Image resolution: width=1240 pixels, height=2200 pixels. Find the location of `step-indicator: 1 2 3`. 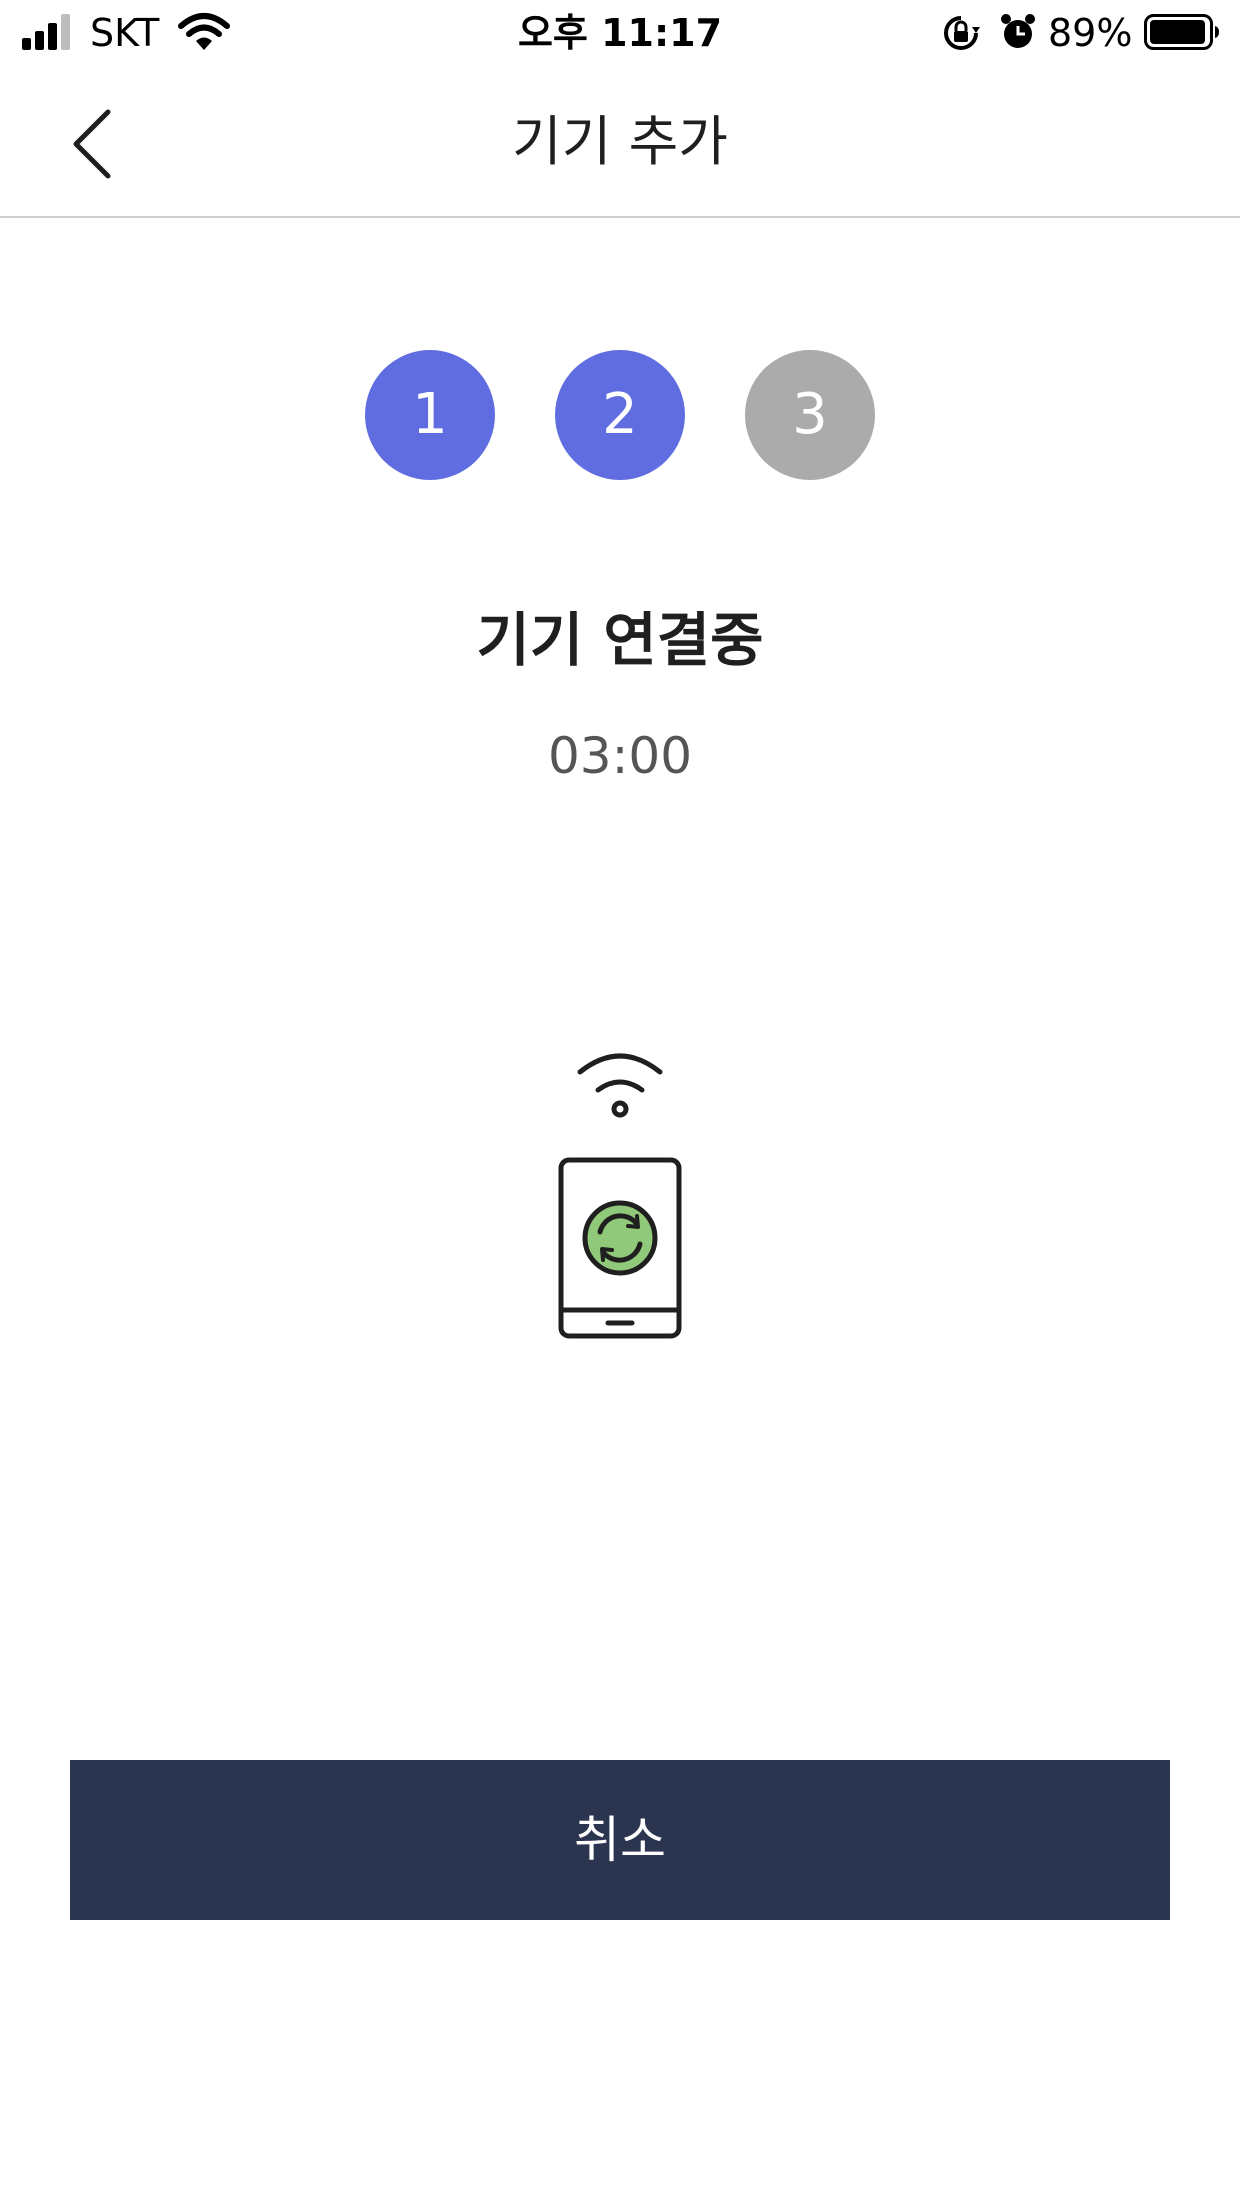

step-indicator: 1 2 3 is located at coordinates (620, 415).